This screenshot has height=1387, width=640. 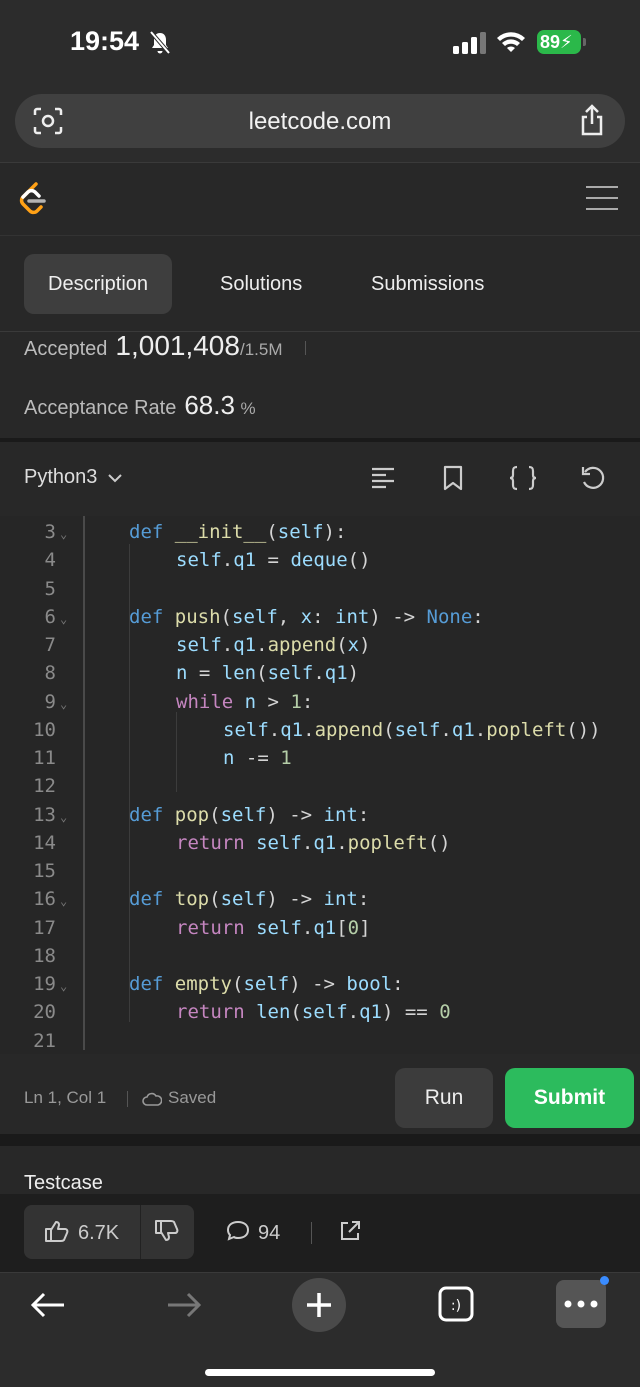 What do you see at coordinates (44, 842) in the screenshot?
I see `line-number: 14` at bounding box center [44, 842].